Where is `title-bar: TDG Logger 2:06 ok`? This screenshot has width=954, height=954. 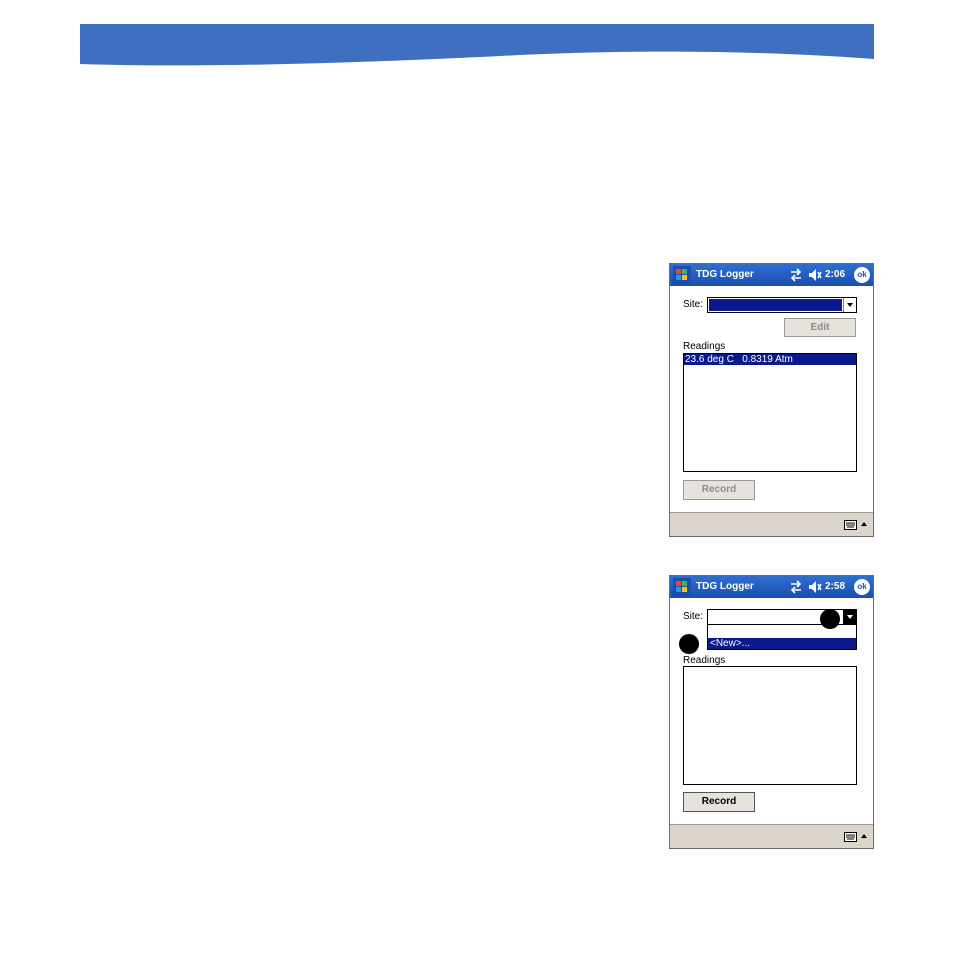
title-bar: TDG Logger 2:06 ok is located at coordinates (771, 275).